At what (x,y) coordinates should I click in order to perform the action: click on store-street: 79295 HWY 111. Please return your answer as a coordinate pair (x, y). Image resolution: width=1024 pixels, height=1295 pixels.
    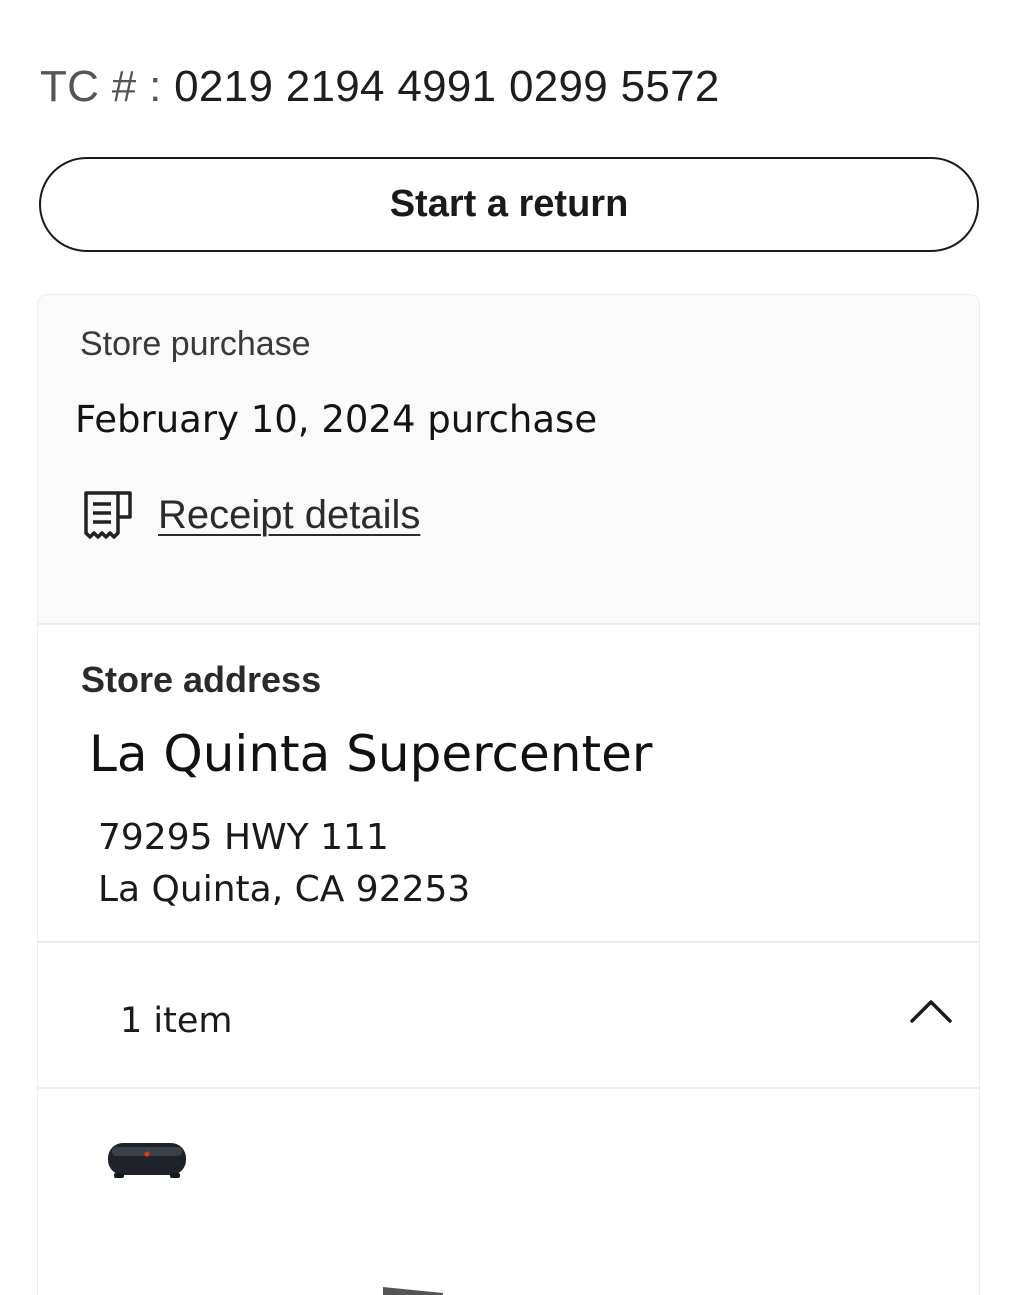
    Looking at the image, I should click on (243, 837).